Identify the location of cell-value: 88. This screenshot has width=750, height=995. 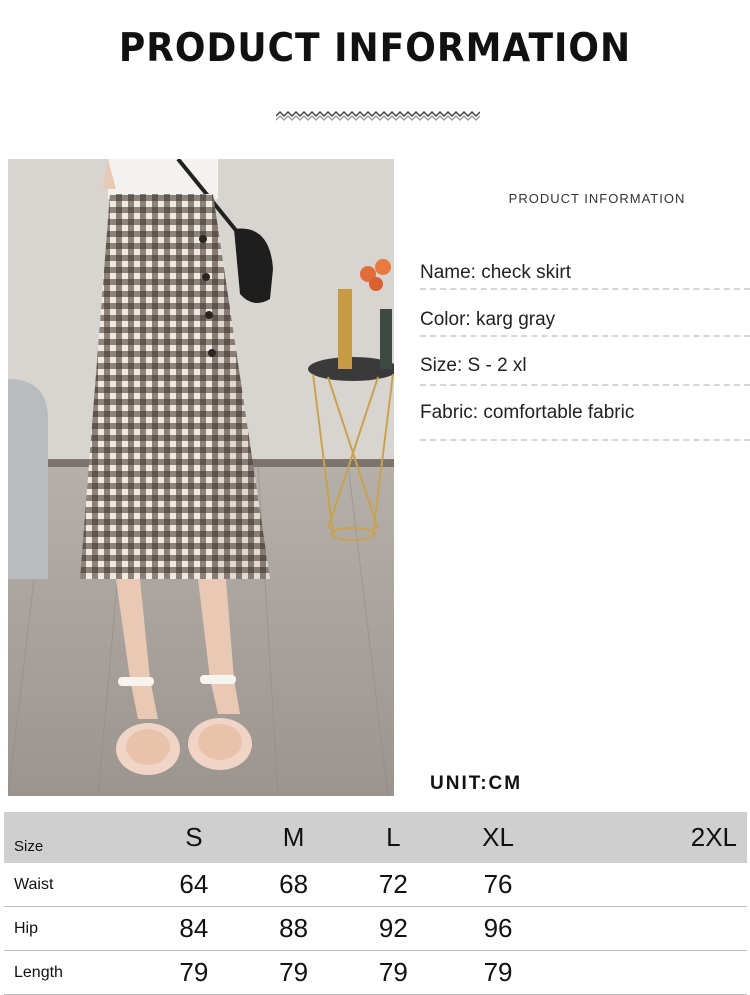
(294, 928).